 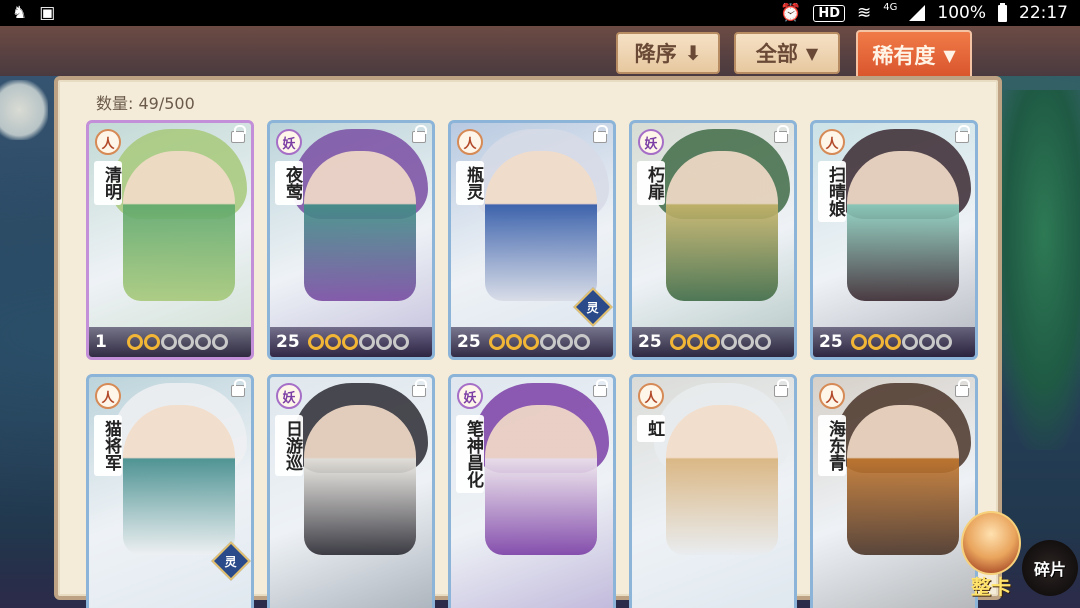 I want to click on card-name: 日游巡, so click(x=289, y=445).